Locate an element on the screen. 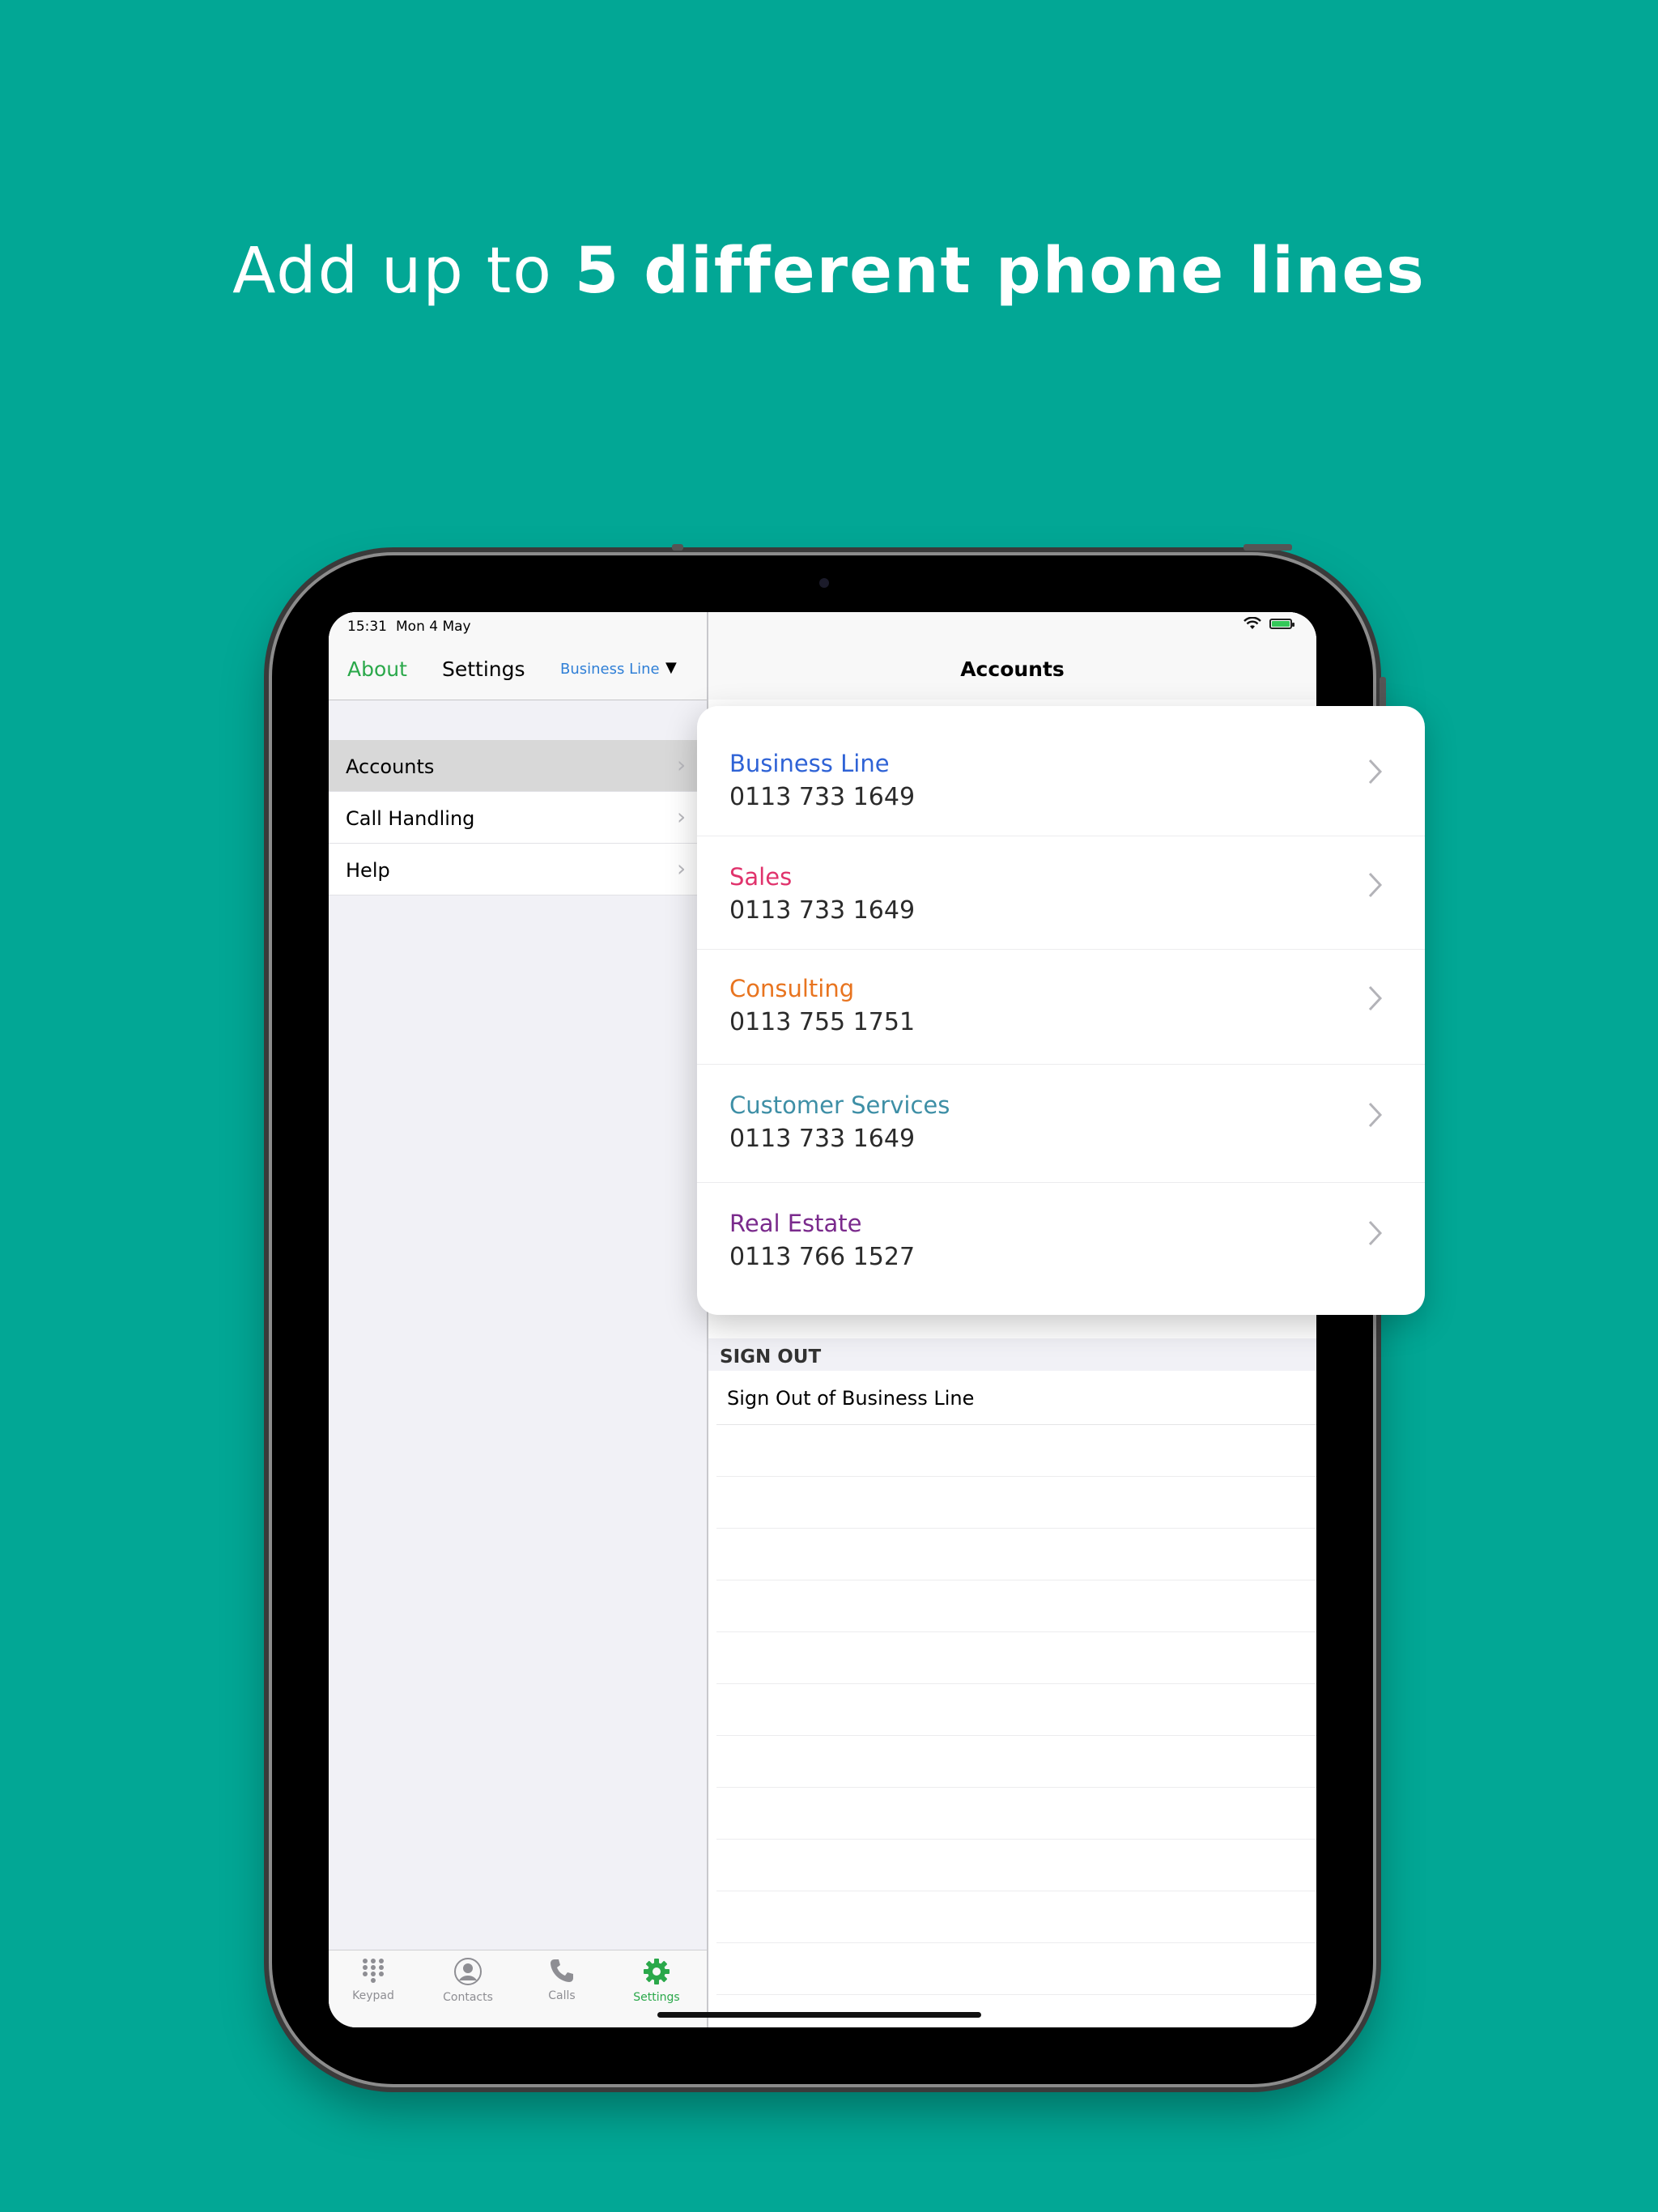 This screenshot has width=1658, height=2212. tab-keypad: Keypad is located at coordinates (373, 1980).